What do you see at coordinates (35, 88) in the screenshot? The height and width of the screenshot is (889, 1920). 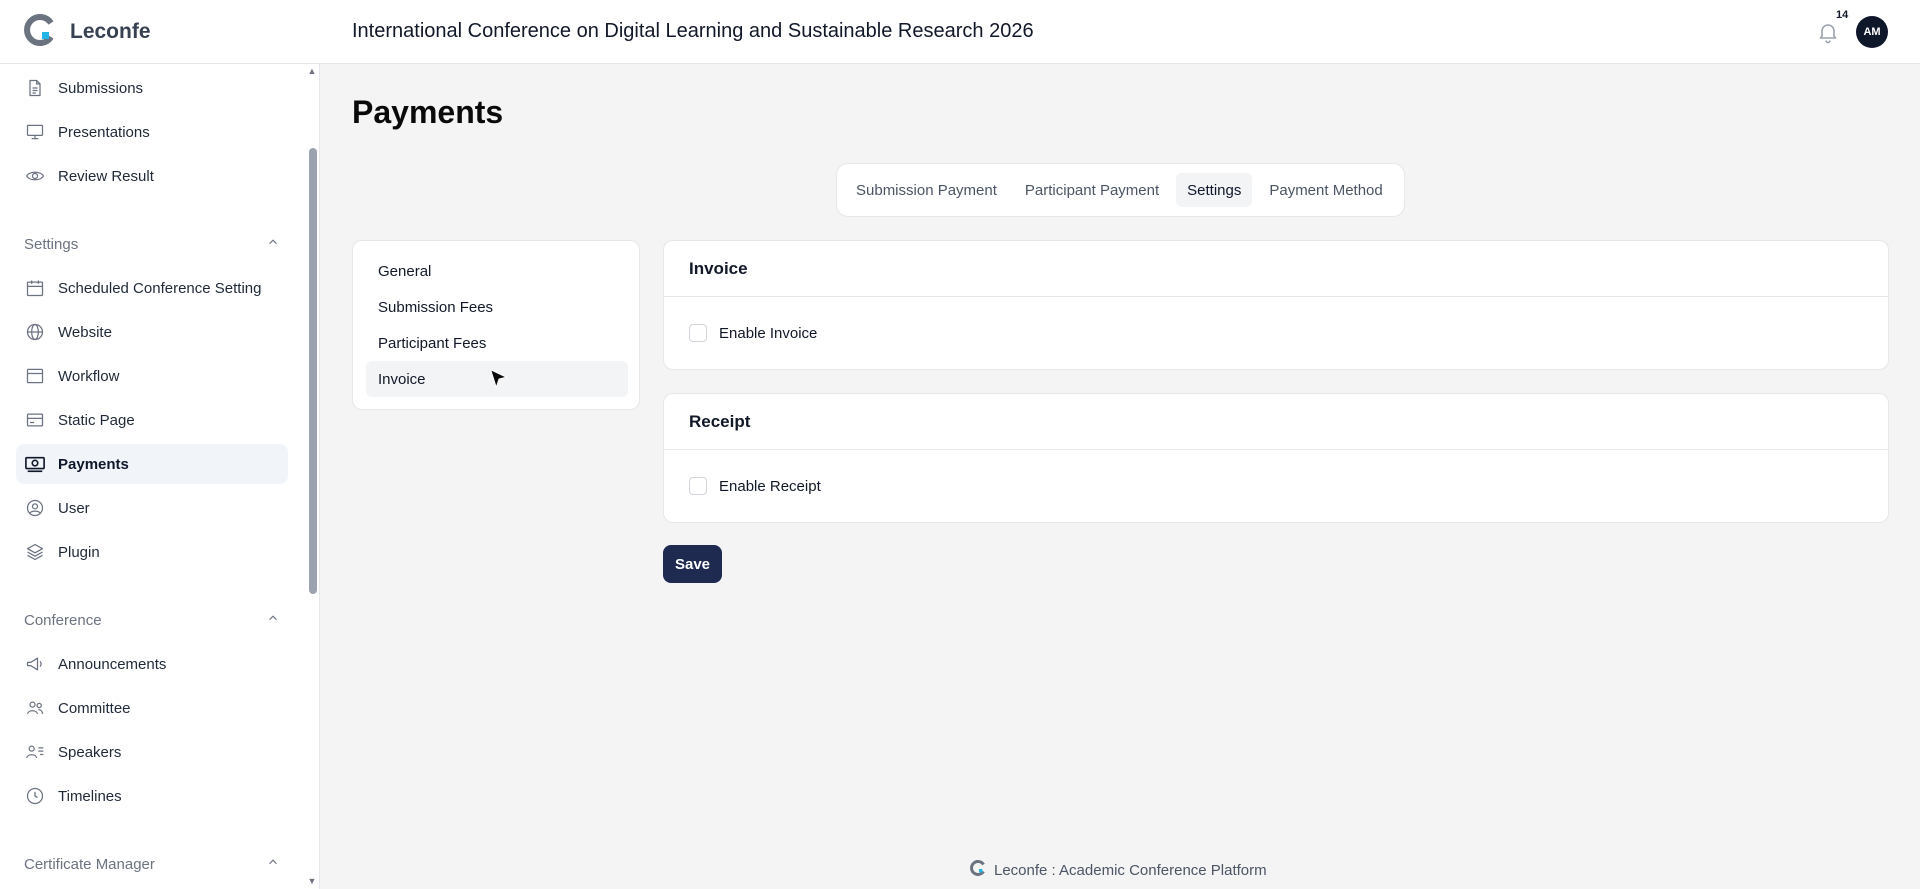 I see `document-icon` at bounding box center [35, 88].